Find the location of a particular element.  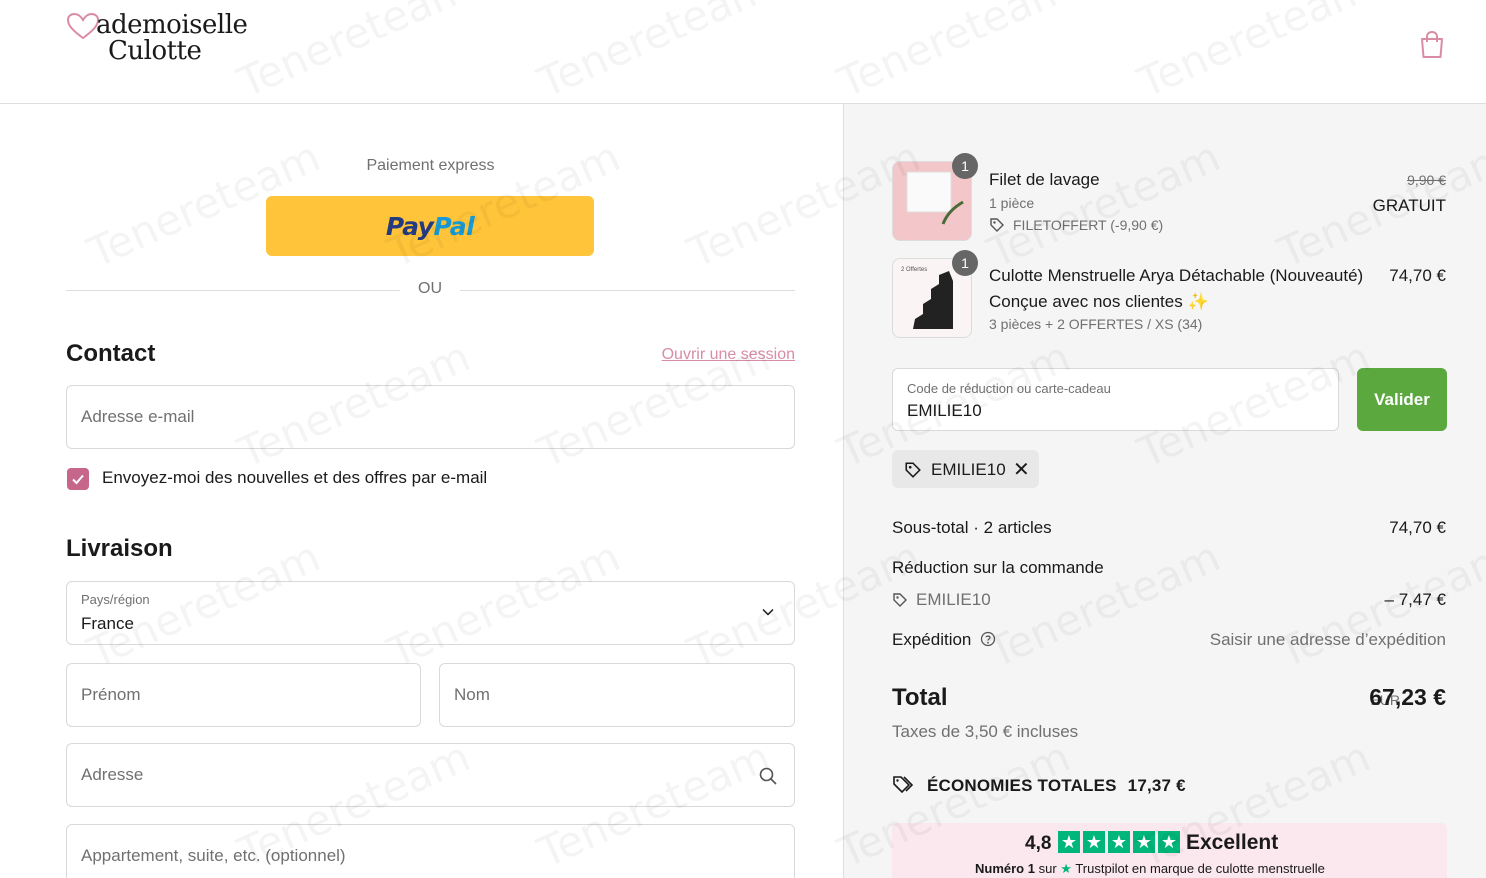

logo-text-line2: Culotte is located at coordinates (155, 51).